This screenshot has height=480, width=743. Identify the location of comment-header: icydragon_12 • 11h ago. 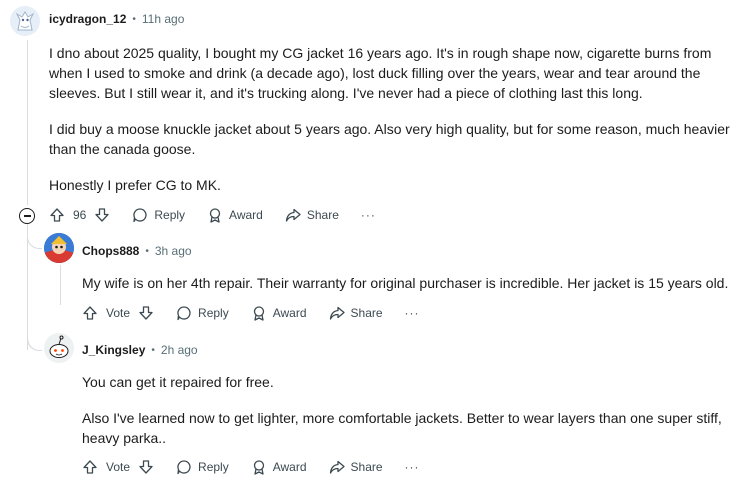
(116, 19).